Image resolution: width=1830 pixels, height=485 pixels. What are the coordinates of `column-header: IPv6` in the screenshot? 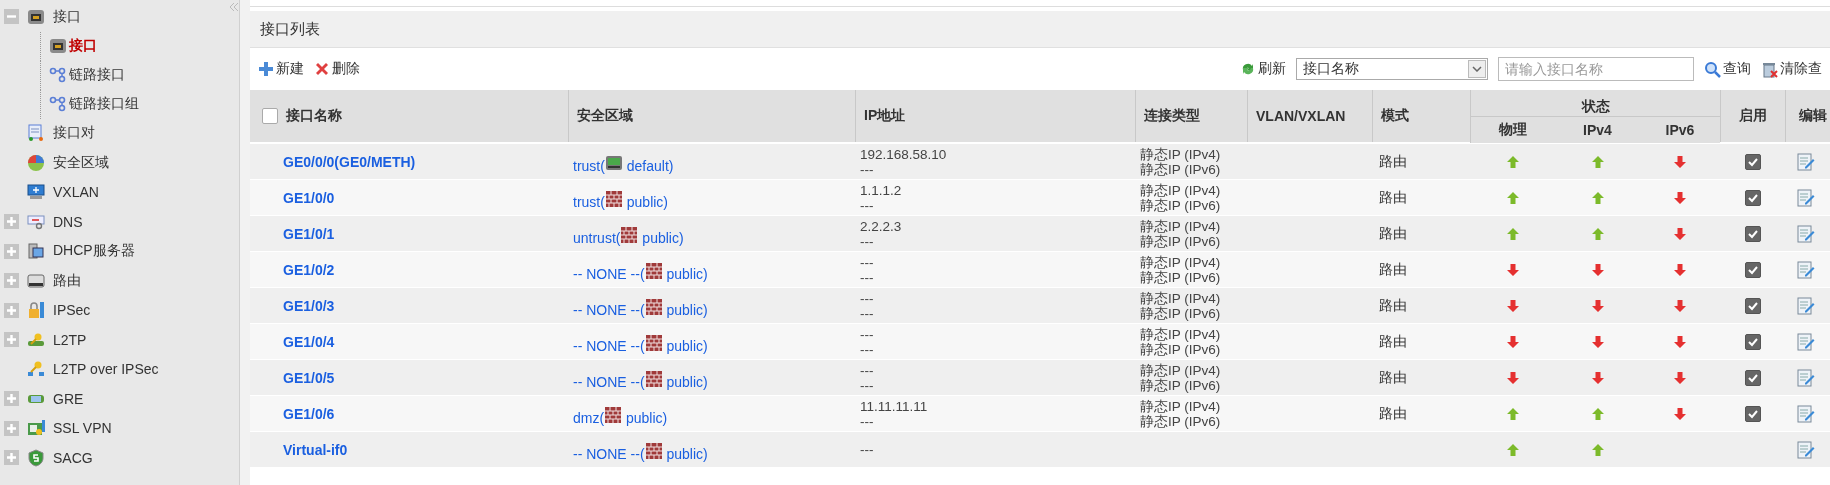 It's located at (1680, 130).